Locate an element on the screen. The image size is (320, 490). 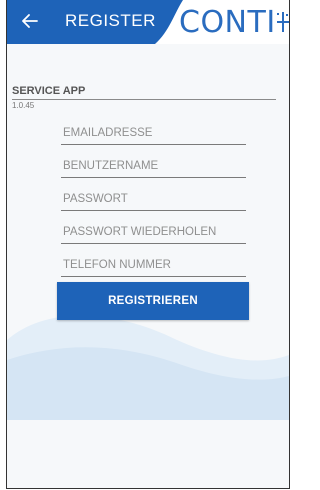
email-field is located at coordinates (154, 133).